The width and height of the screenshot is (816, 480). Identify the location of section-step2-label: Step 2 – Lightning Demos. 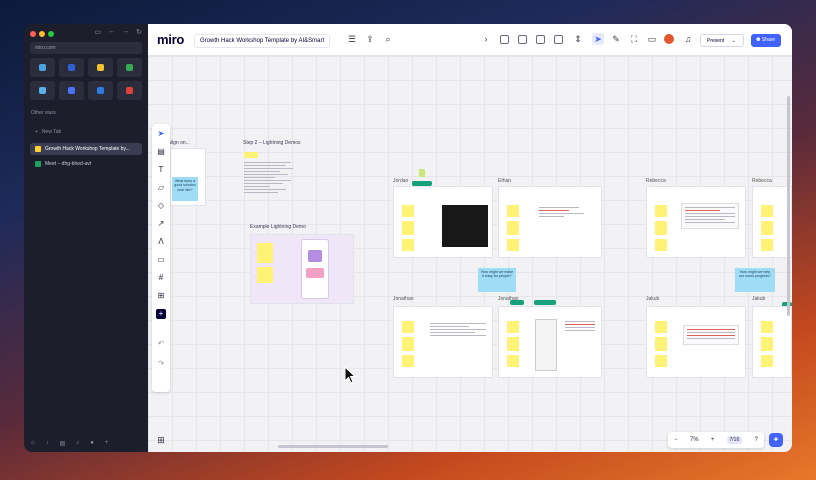
(272, 143).